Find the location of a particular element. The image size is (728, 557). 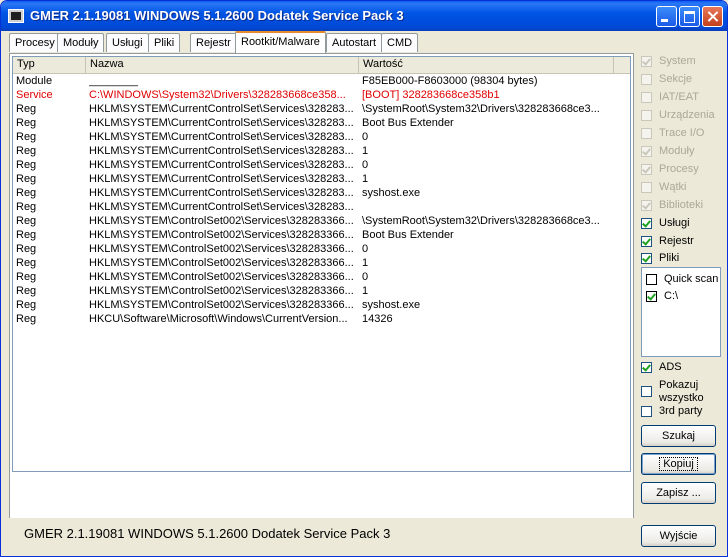

option-pliki: Pliki is located at coordinates (682, 259).